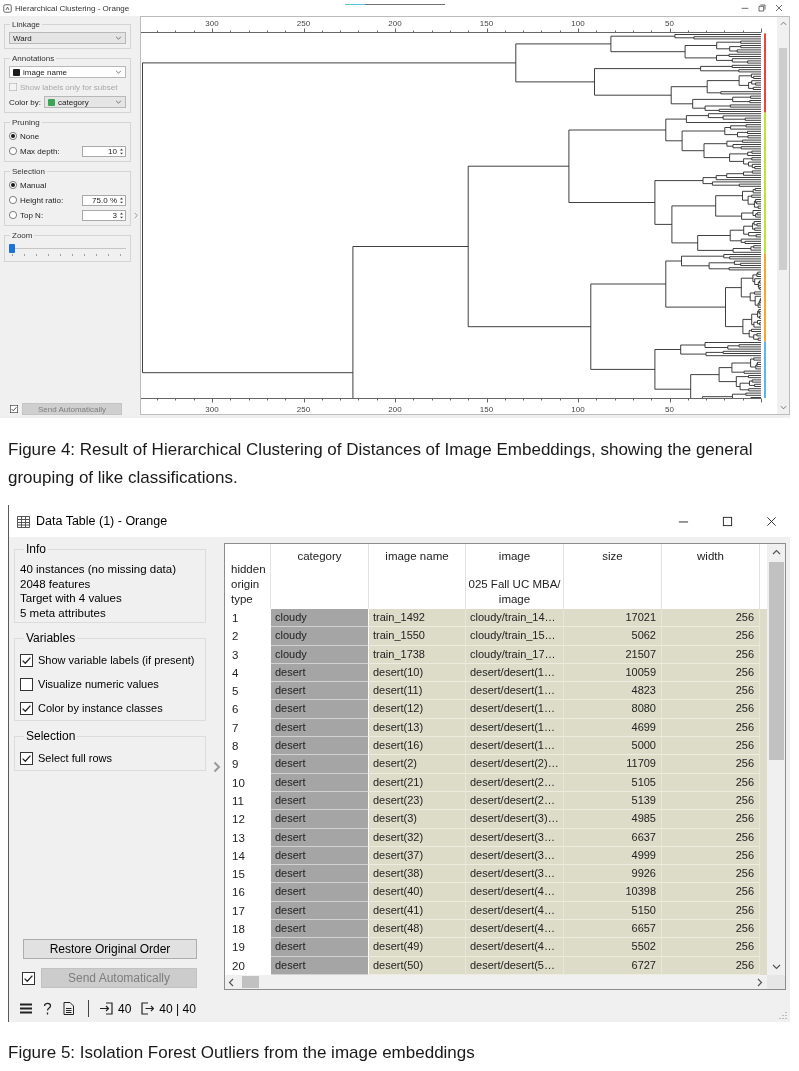 Image resolution: width=799 pixels, height=1071 pixels. Describe the element at coordinates (67, 38) in the screenshot. I see `dropdown: Ward` at that location.